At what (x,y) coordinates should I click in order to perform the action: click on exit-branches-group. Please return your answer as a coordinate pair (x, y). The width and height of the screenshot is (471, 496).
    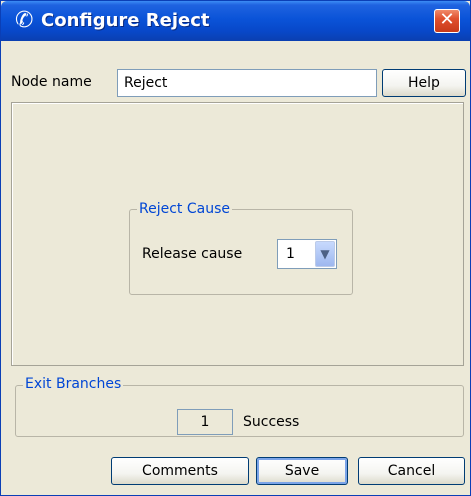
    Looking at the image, I should click on (239, 411).